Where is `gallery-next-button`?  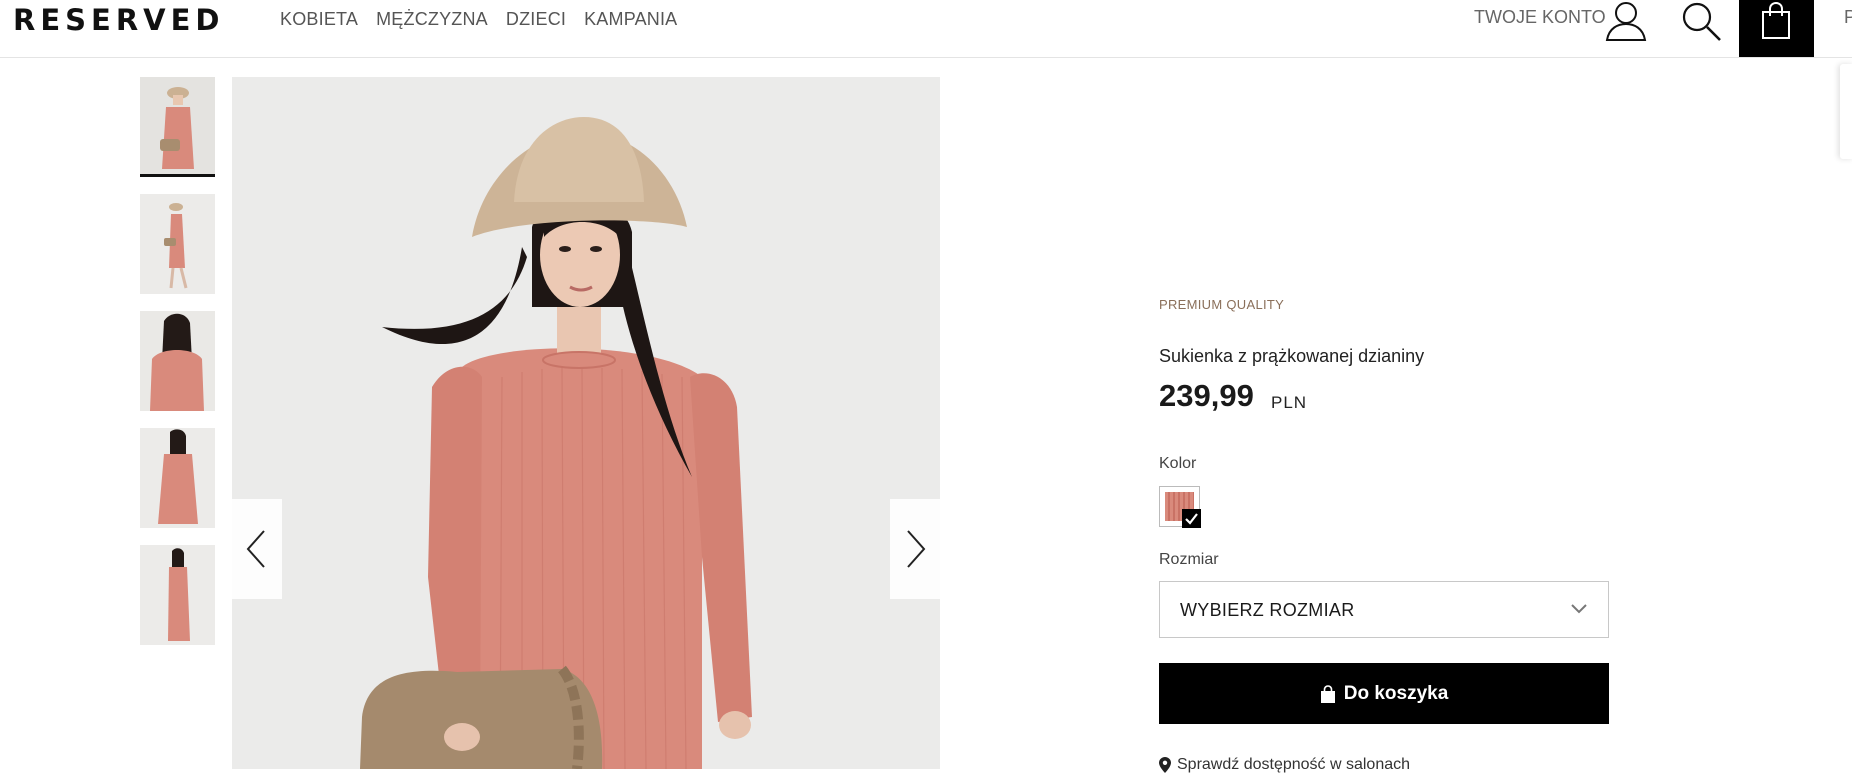
gallery-next-button is located at coordinates (915, 549).